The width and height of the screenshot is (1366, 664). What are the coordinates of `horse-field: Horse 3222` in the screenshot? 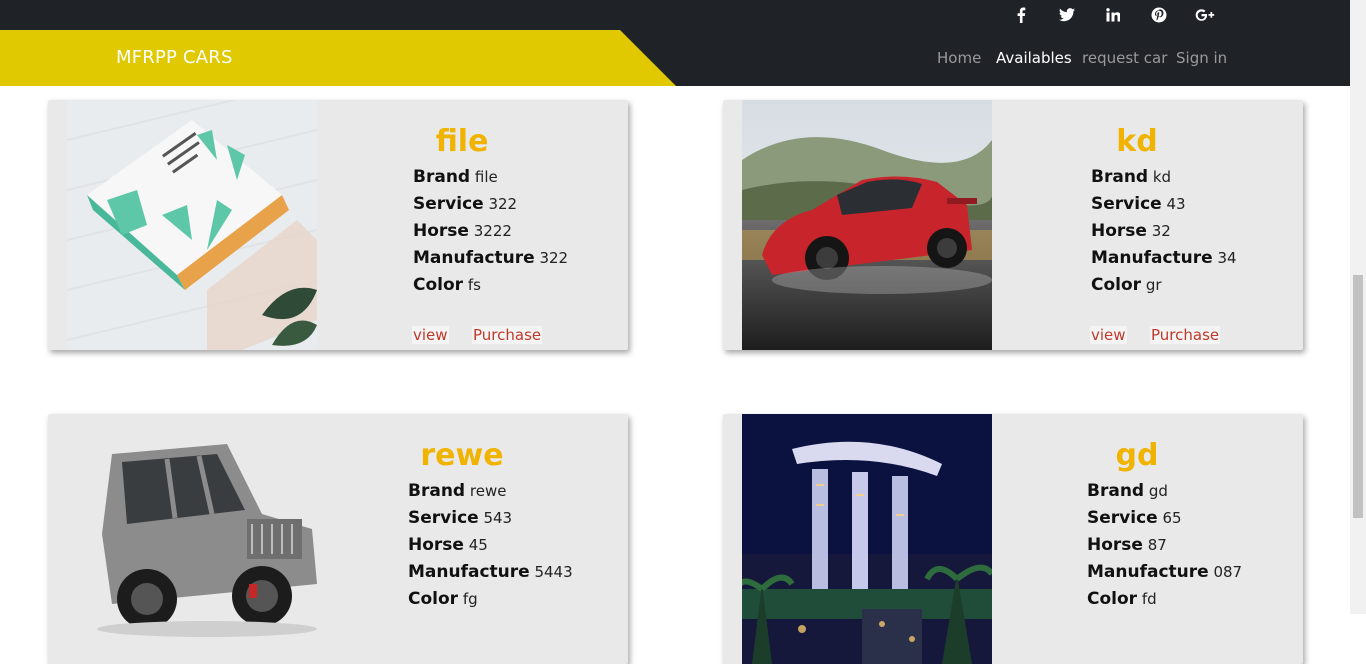 It's located at (462, 231).